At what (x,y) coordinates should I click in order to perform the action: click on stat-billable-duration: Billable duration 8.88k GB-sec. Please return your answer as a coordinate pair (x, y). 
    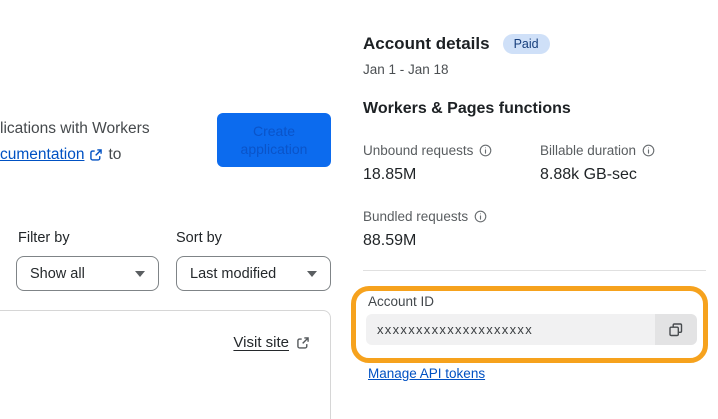
    Looking at the image, I should click on (627, 163).